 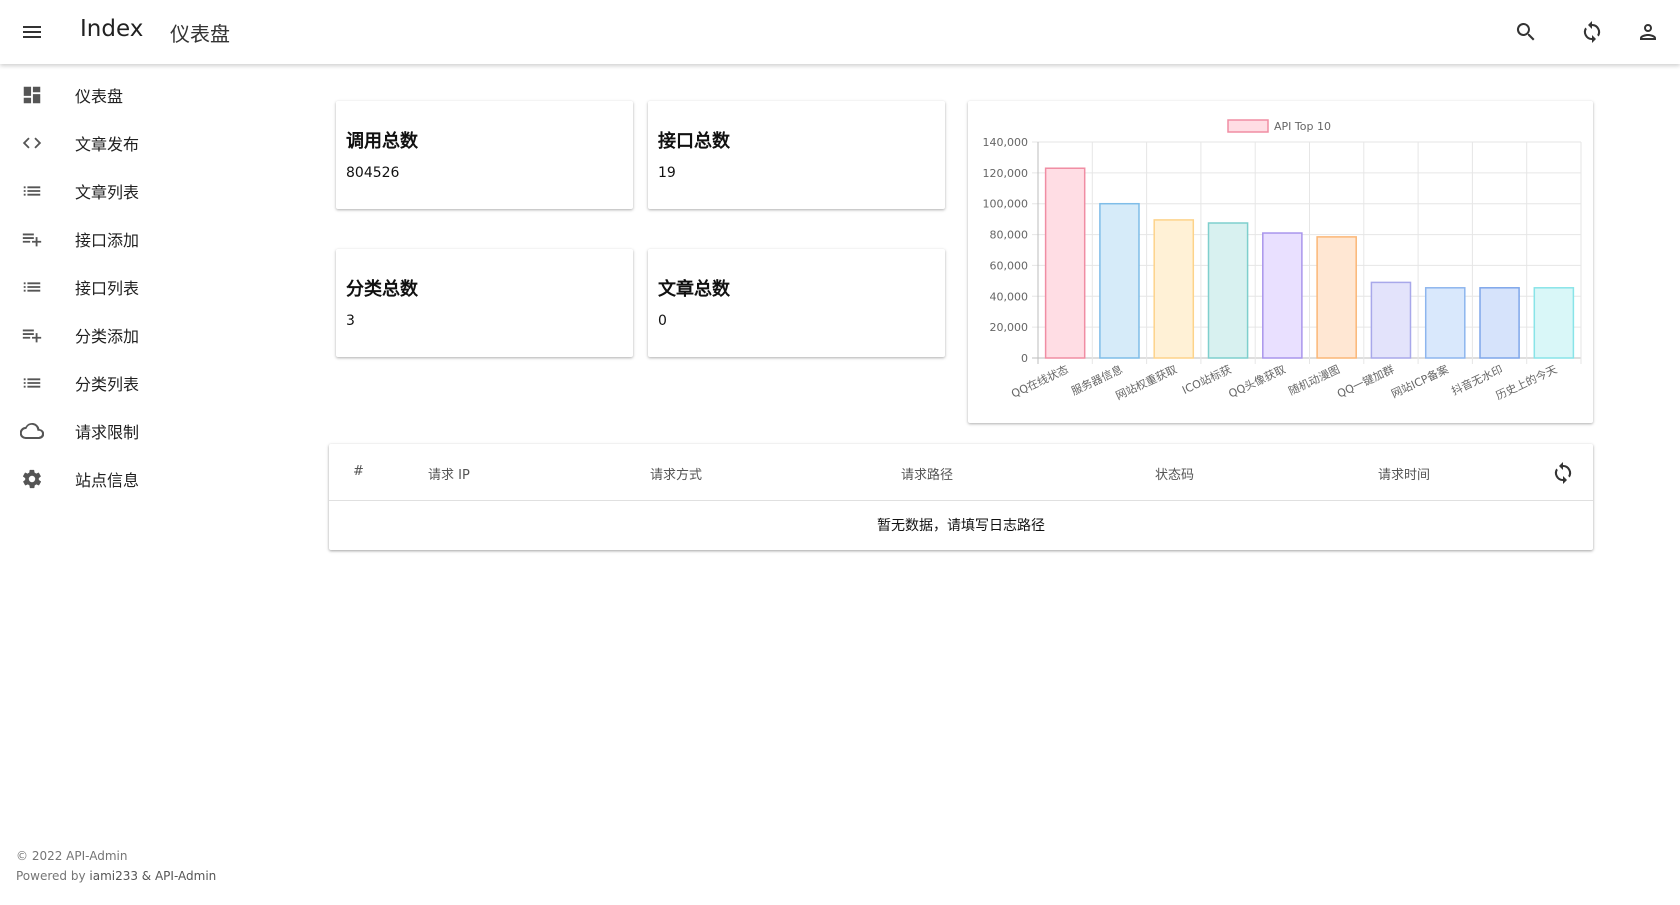 I want to click on y-tick-label: 80,000, so click(x=1009, y=235).